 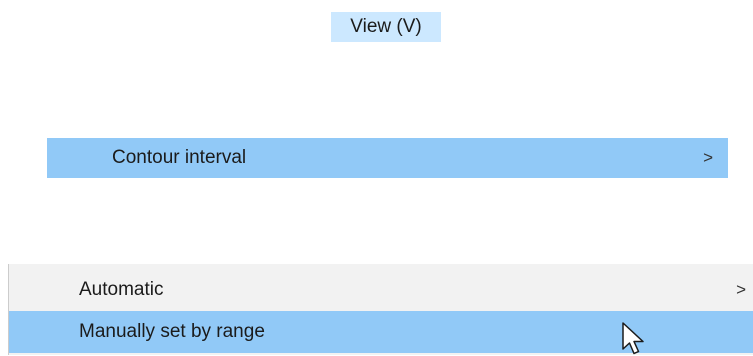 I want to click on menu-item-contour-interval: Contour interval >, so click(x=387, y=158).